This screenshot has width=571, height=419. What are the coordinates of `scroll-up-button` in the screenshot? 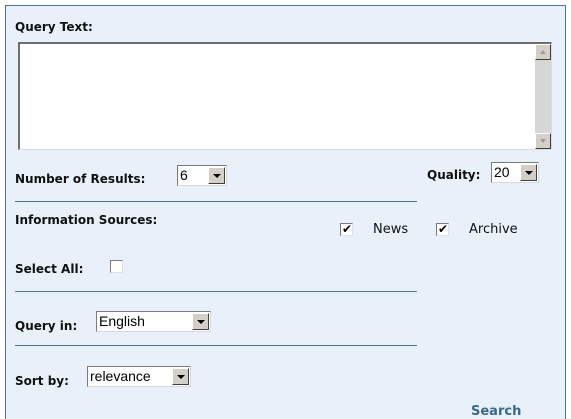 It's located at (543, 52).